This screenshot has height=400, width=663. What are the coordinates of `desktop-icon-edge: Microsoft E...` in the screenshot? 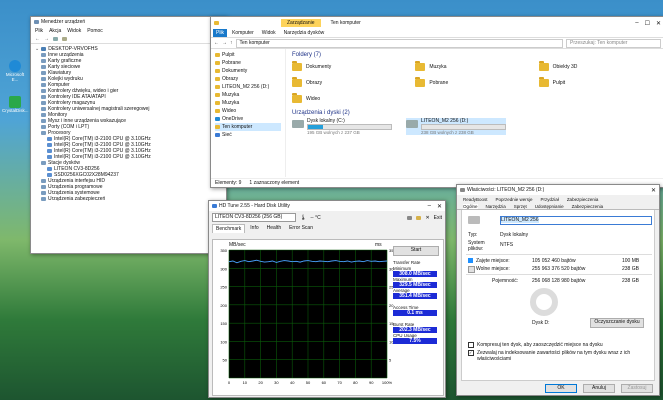 It's located at (15, 71).